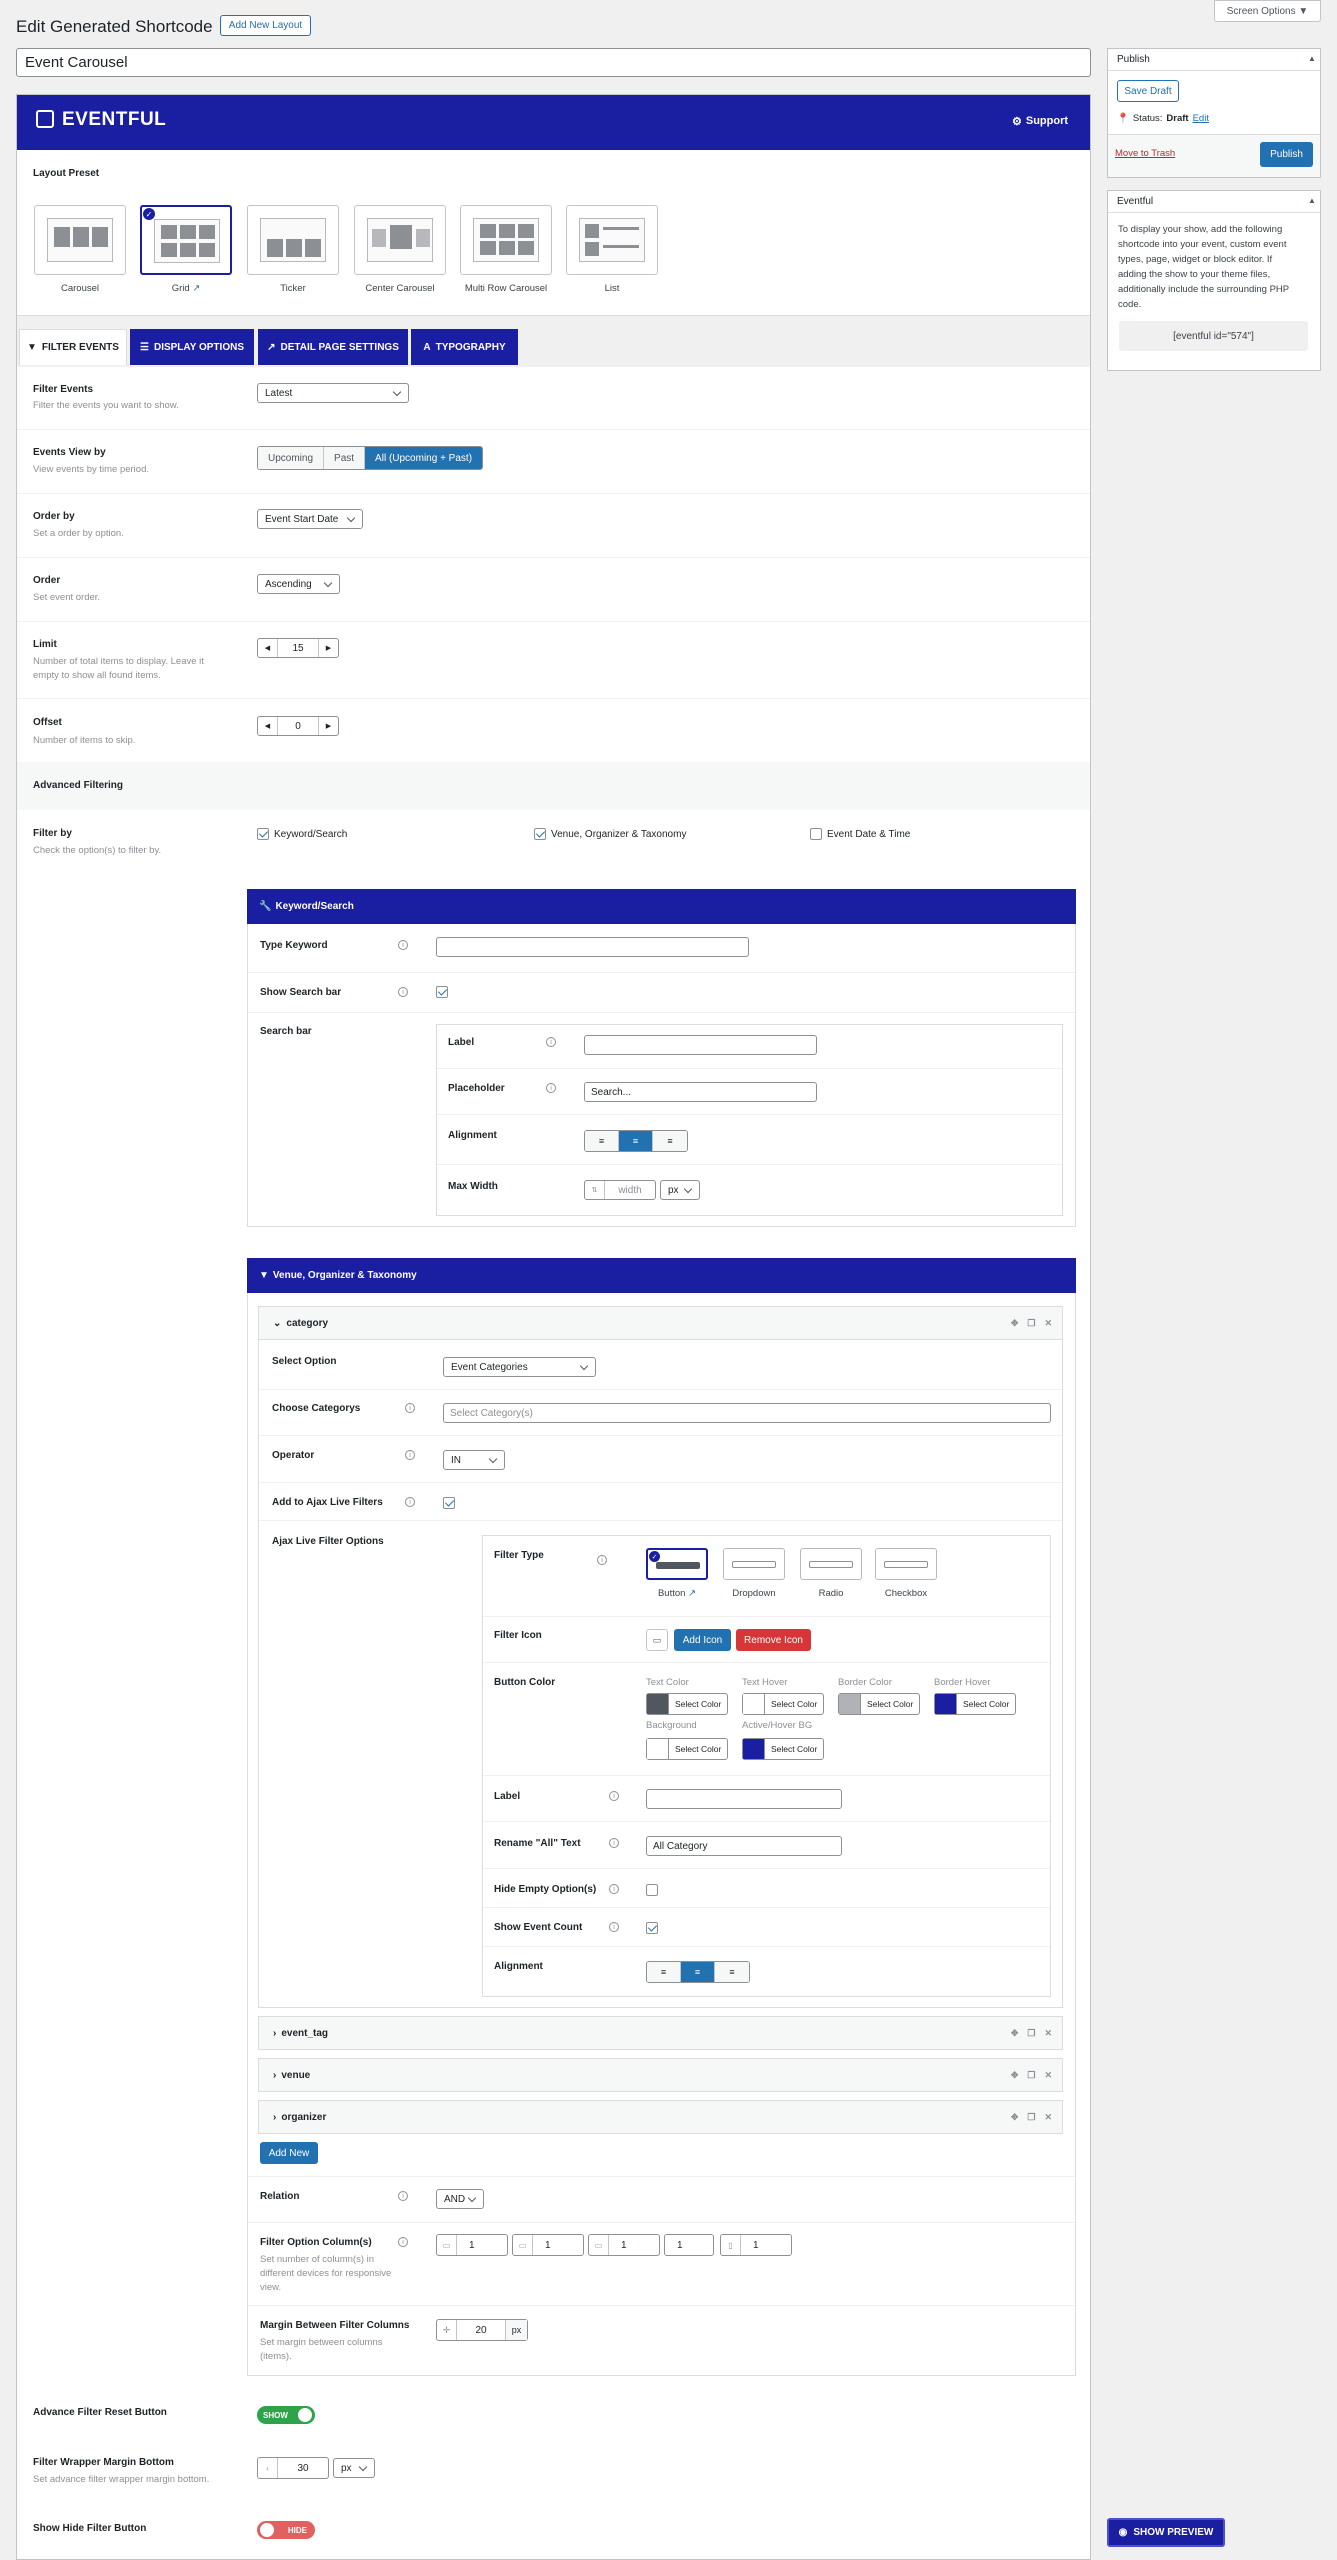  I want to click on keyword-search-checkbox, so click(263, 834).